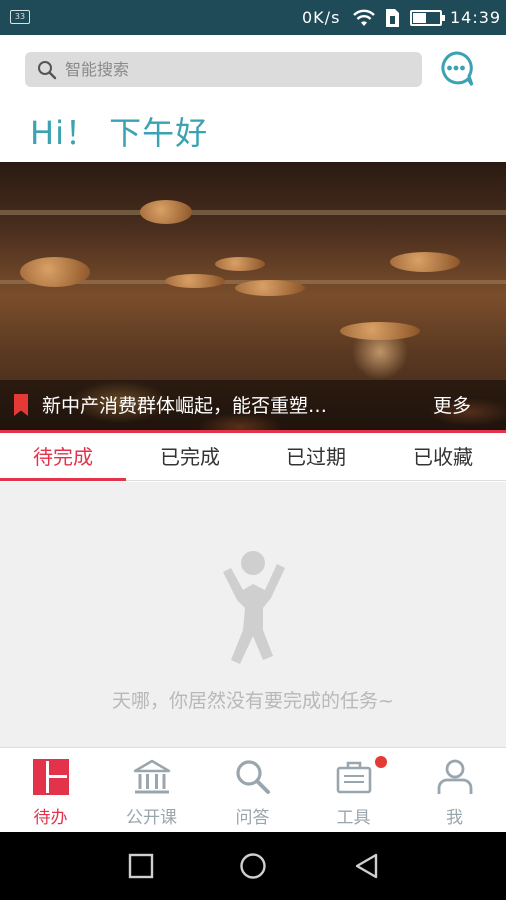 The width and height of the screenshot is (506, 900). What do you see at coordinates (254, 607) in the screenshot?
I see `jumping-person-icon` at bounding box center [254, 607].